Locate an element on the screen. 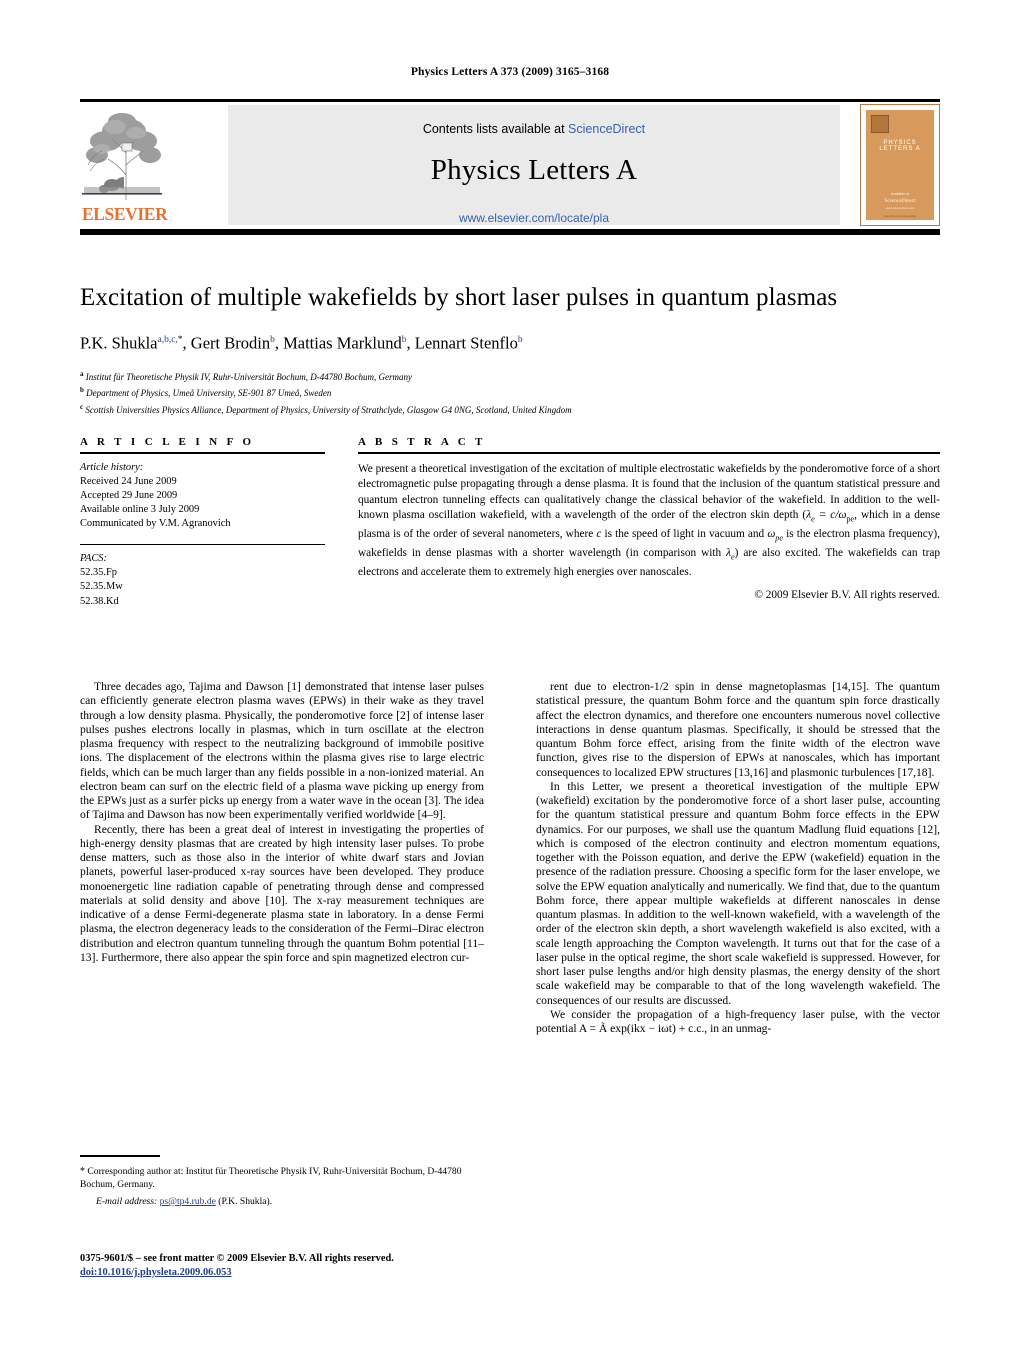  pacs-label: PACS: is located at coordinates (93, 559).